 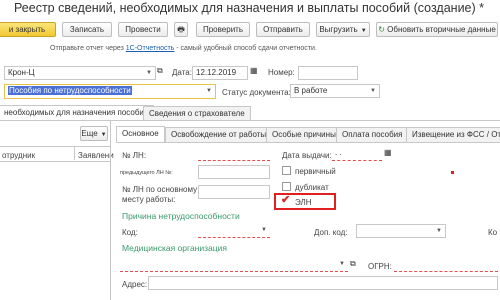 What do you see at coordinates (219, 134) in the screenshot?
I see `tab-work-release: Освобождение от работы` at bounding box center [219, 134].